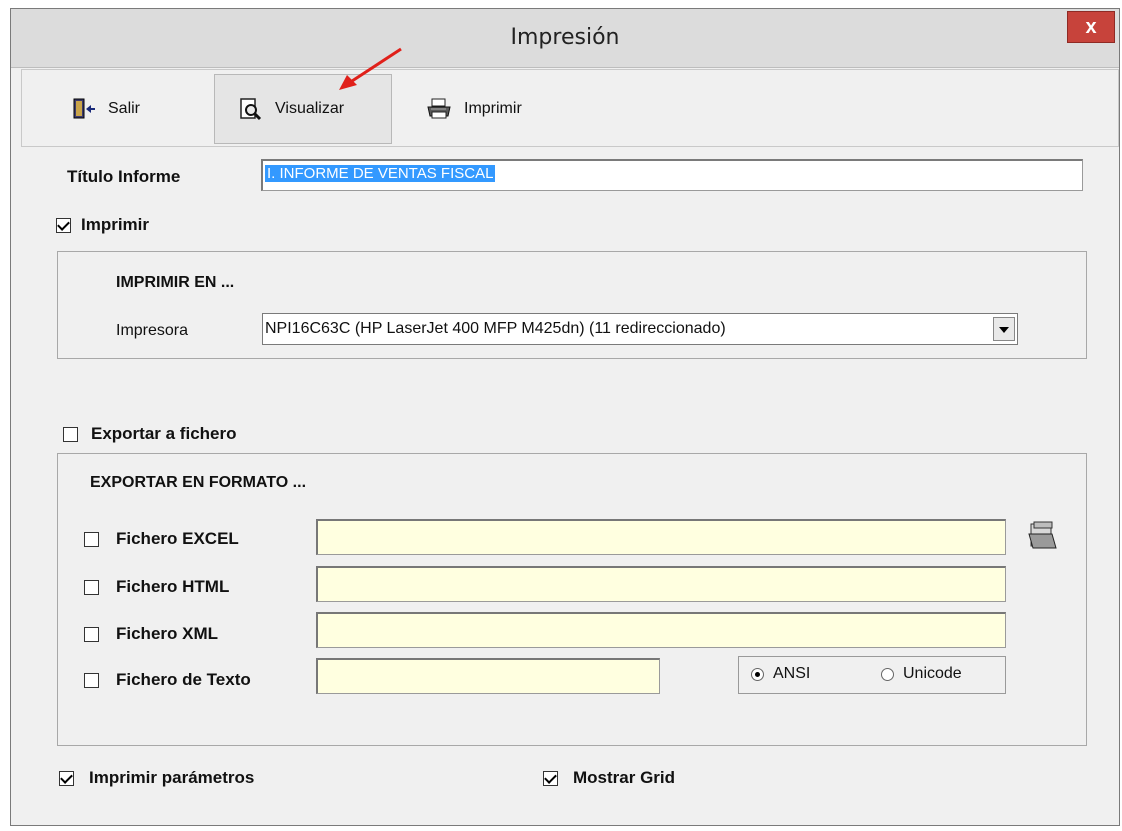 This screenshot has height=831, width=1122. Describe the element at coordinates (63, 225) in the screenshot. I see `print-checkbox` at that location.